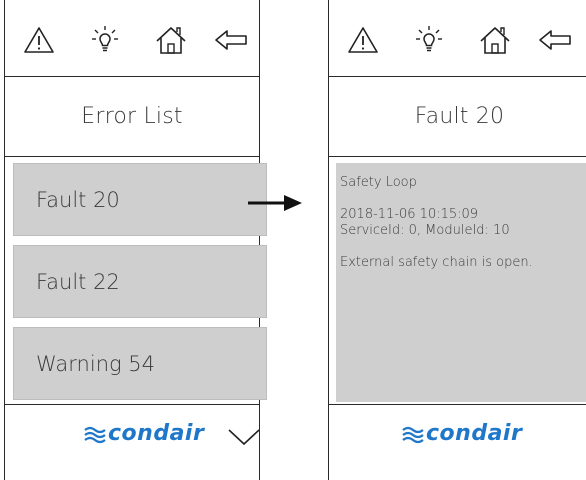 This screenshot has width=586, height=480. I want to click on chevron-down-icon, so click(244, 437).